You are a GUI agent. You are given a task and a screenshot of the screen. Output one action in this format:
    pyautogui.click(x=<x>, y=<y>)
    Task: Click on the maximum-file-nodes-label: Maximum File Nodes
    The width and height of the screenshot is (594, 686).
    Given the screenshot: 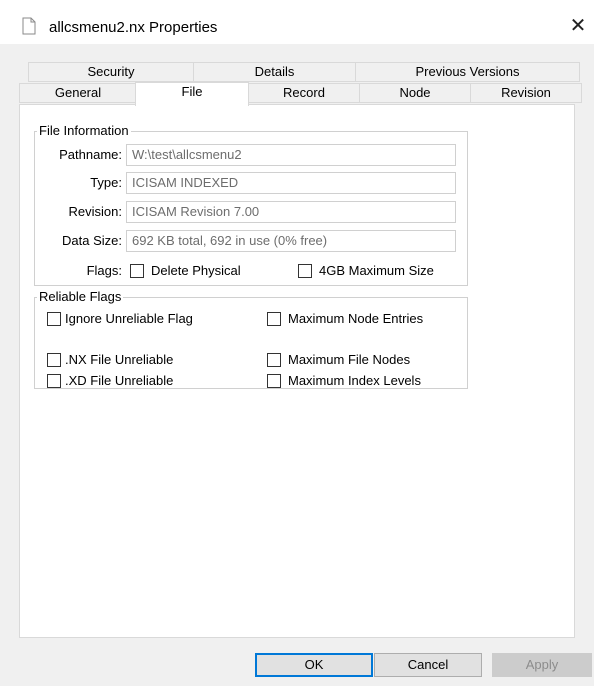 What is the action you would take?
    pyautogui.click(x=349, y=359)
    